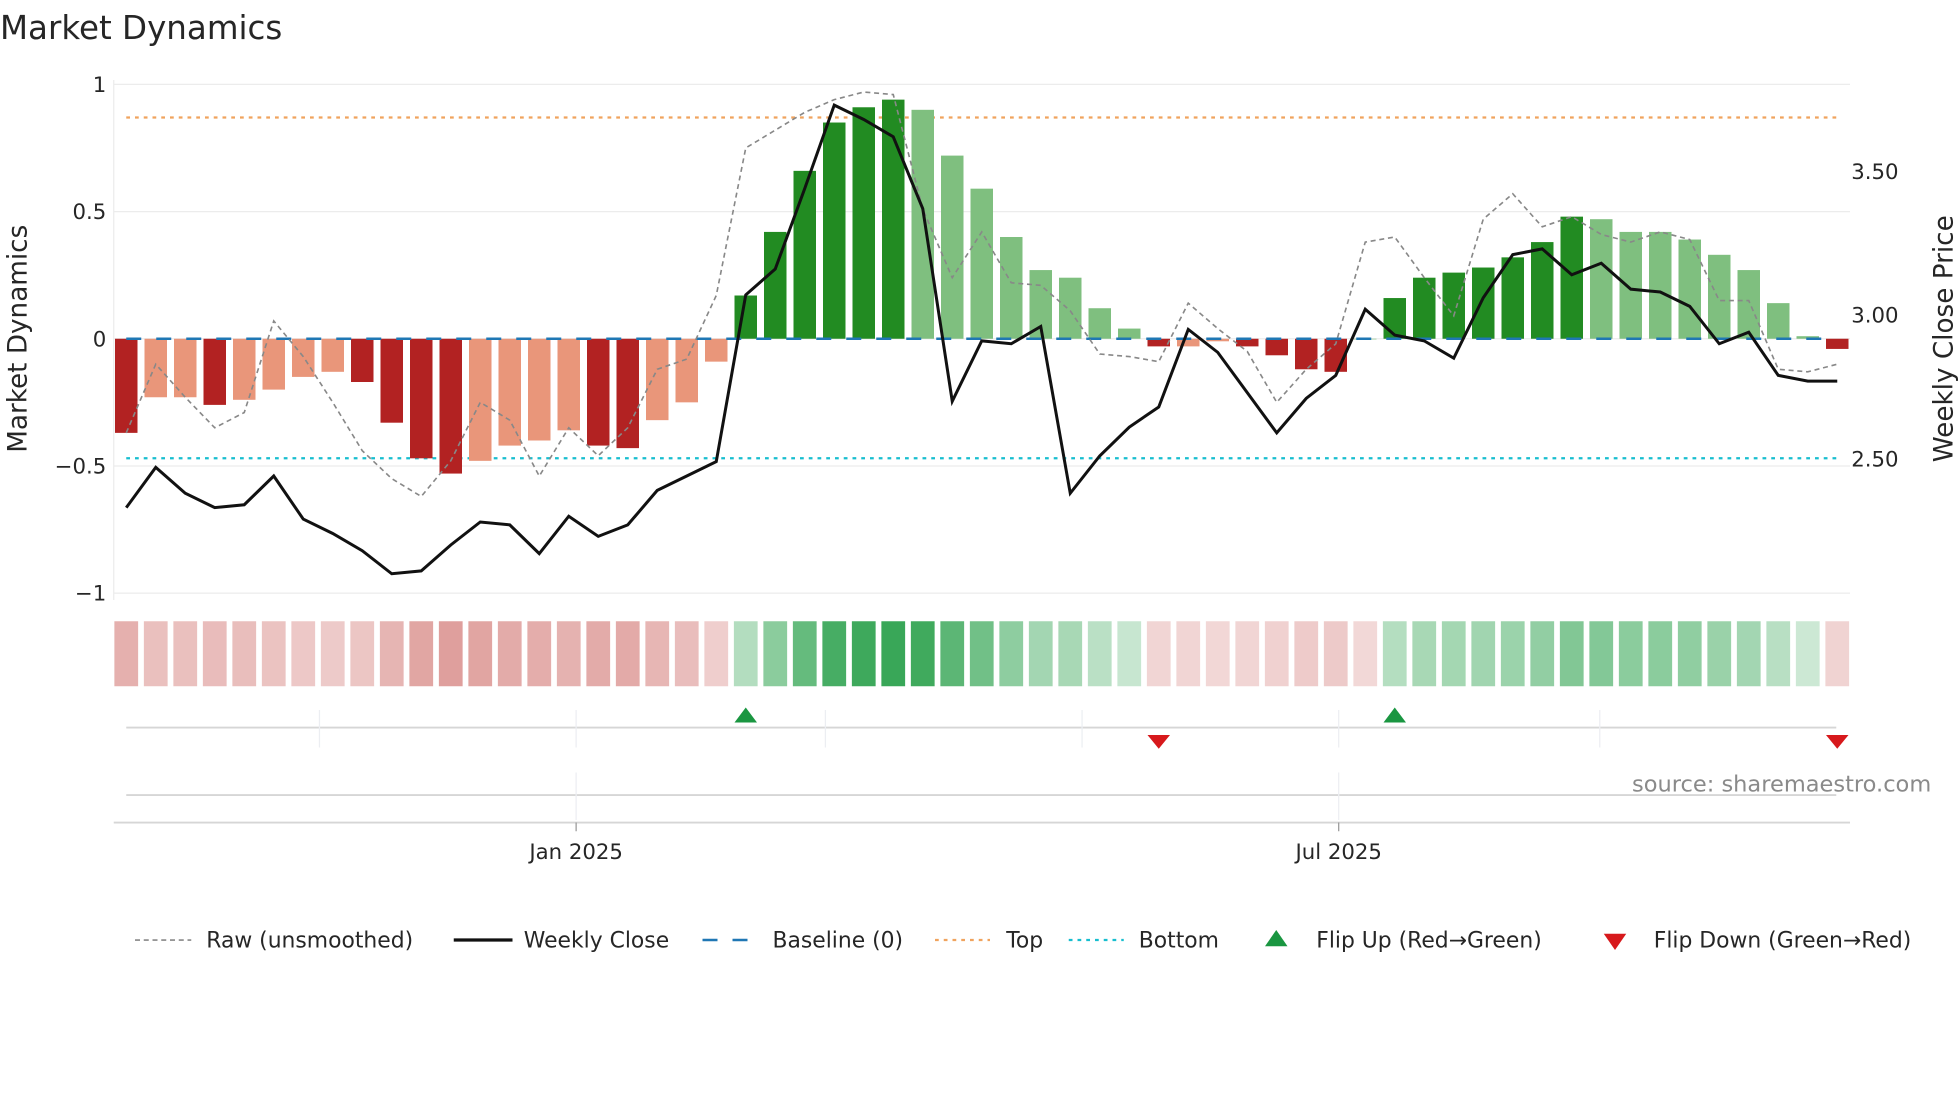 The width and height of the screenshot is (1960, 1102). Describe the element at coordinates (309, 941) in the screenshot. I see `legend-raw-label: Raw (unsmoothed)` at that location.